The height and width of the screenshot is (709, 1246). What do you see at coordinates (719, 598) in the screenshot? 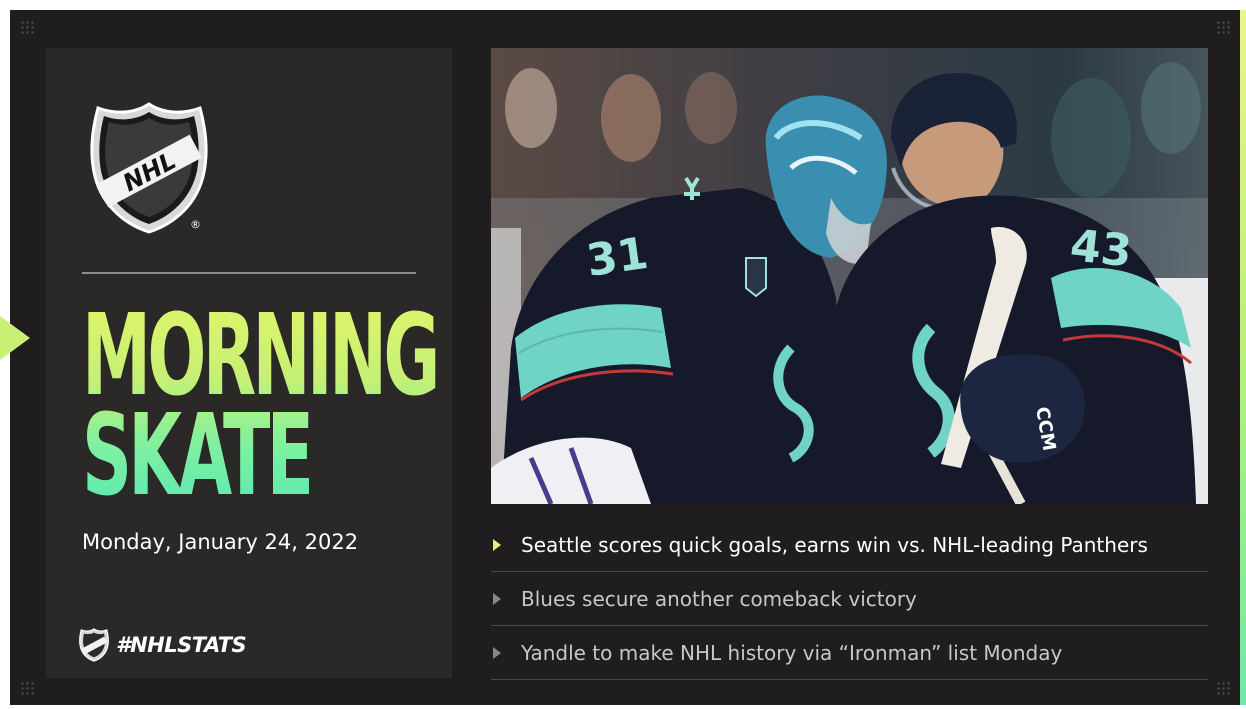
I see `headline-text: Blues secure another comeback victory` at bounding box center [719, 598].